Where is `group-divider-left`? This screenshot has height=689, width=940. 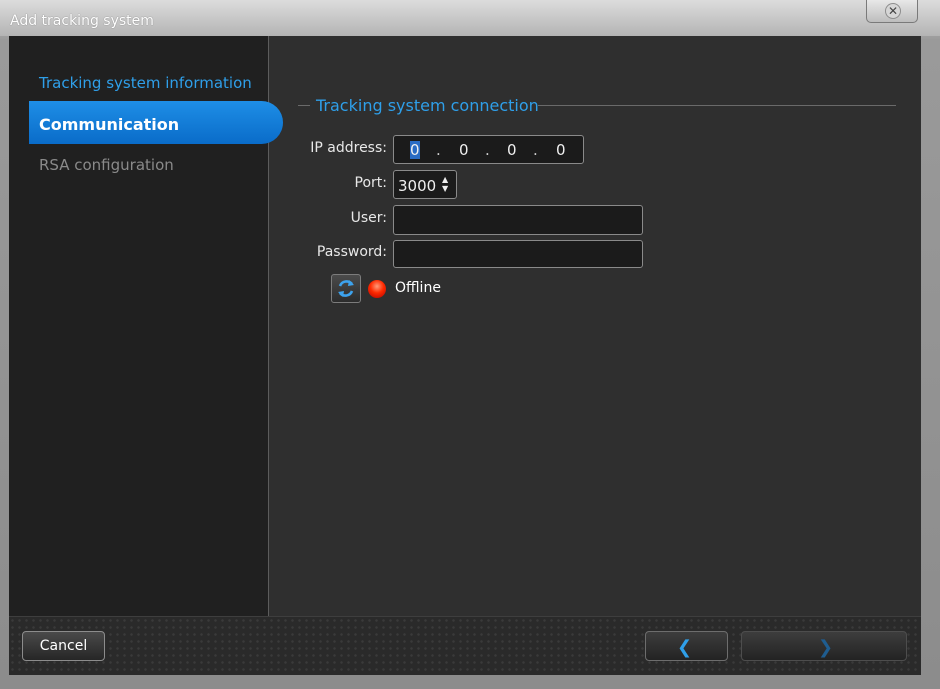 group-divider-left is located at coordinates (304, 105).